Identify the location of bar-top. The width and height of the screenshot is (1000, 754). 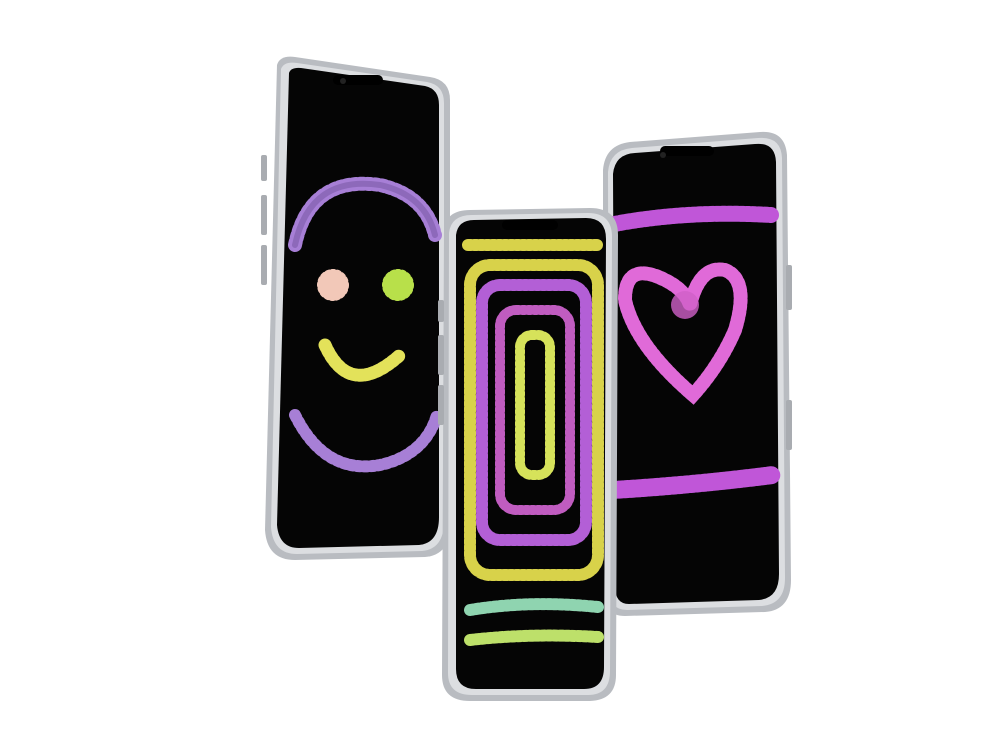
(534, 607).